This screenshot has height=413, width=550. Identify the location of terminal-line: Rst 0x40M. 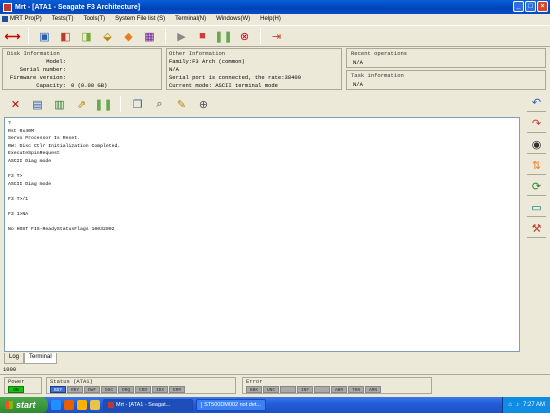
(21, 131).